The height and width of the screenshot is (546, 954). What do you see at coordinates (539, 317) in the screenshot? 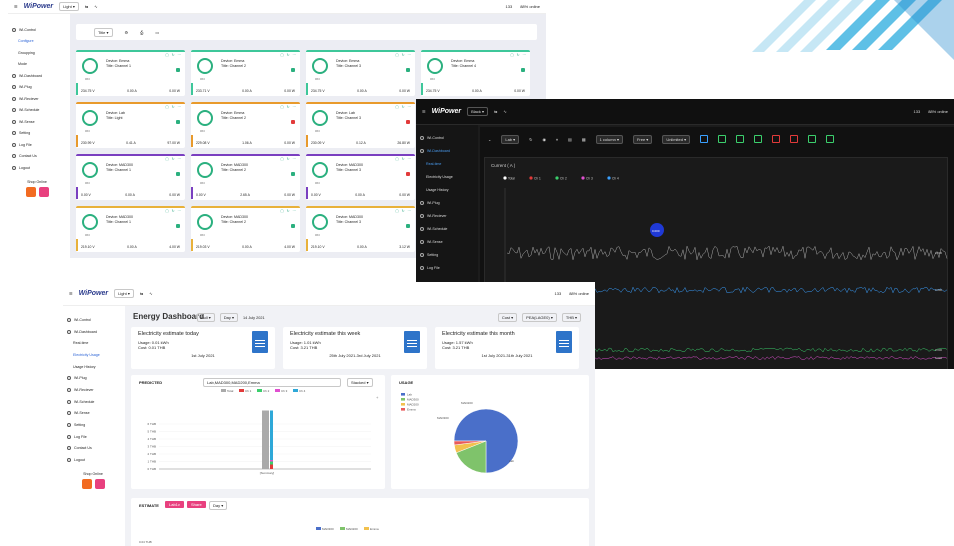
I see `tariff-select: PEA(LAGE0) ▾` at bounding box center [539, 317].